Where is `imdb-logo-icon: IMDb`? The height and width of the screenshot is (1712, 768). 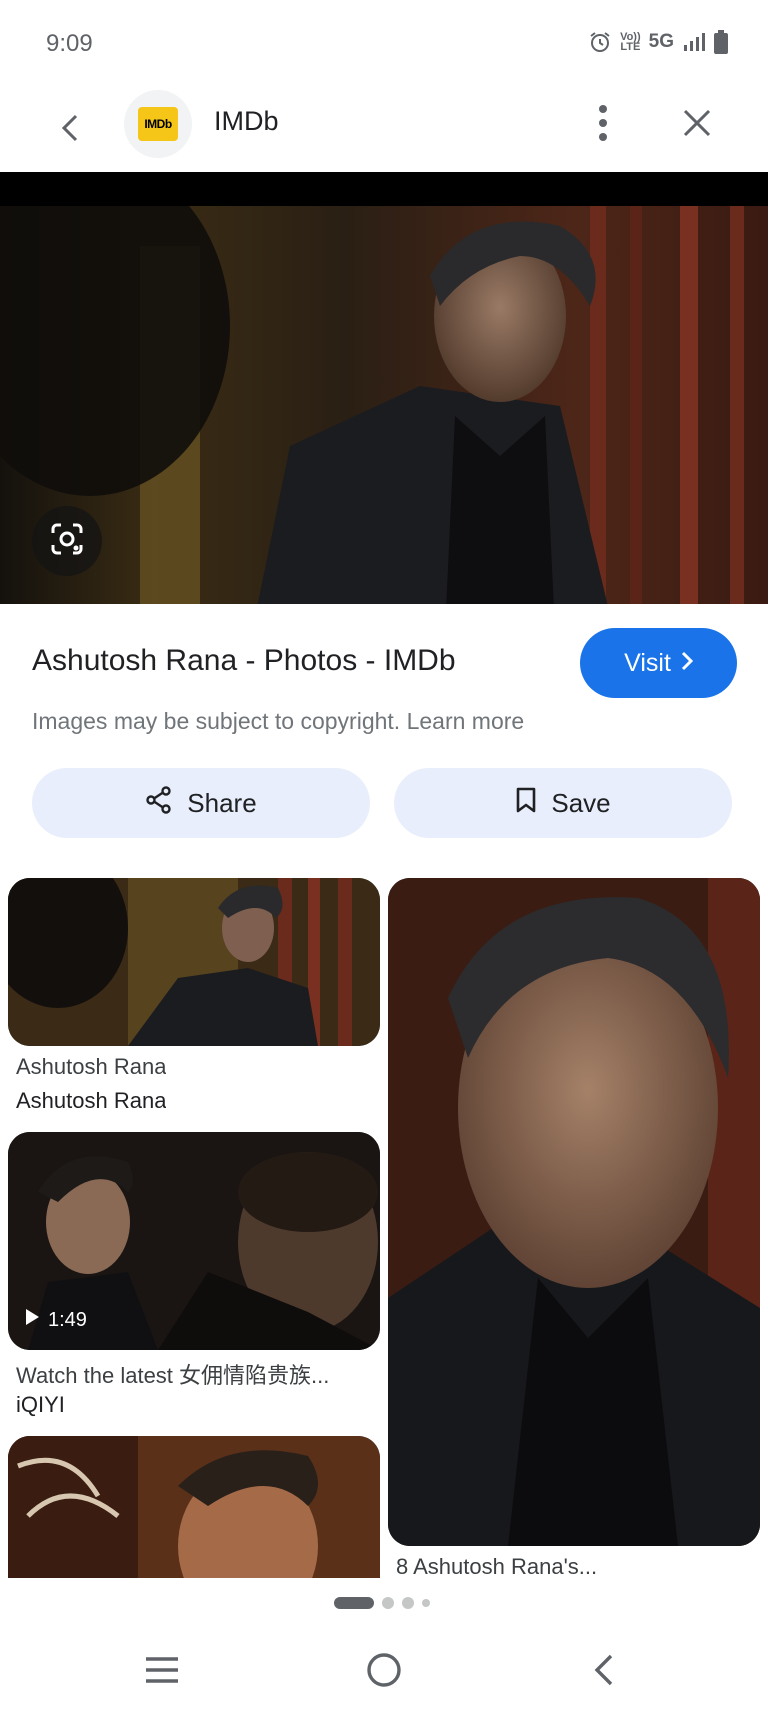 imdb-logo-icon: IMDb is located at coordinates (158, 124).